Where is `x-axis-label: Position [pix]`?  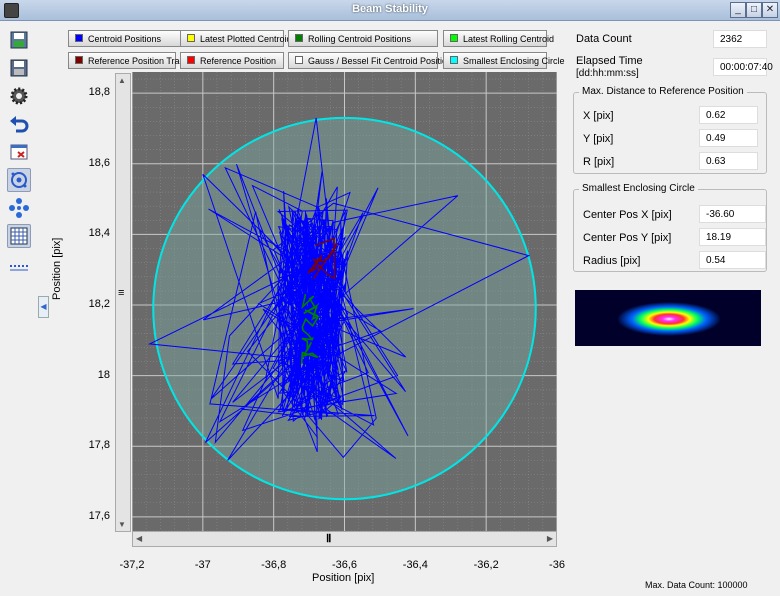
x-axis-label: Position [pix] is located at coordinates (343, 578).